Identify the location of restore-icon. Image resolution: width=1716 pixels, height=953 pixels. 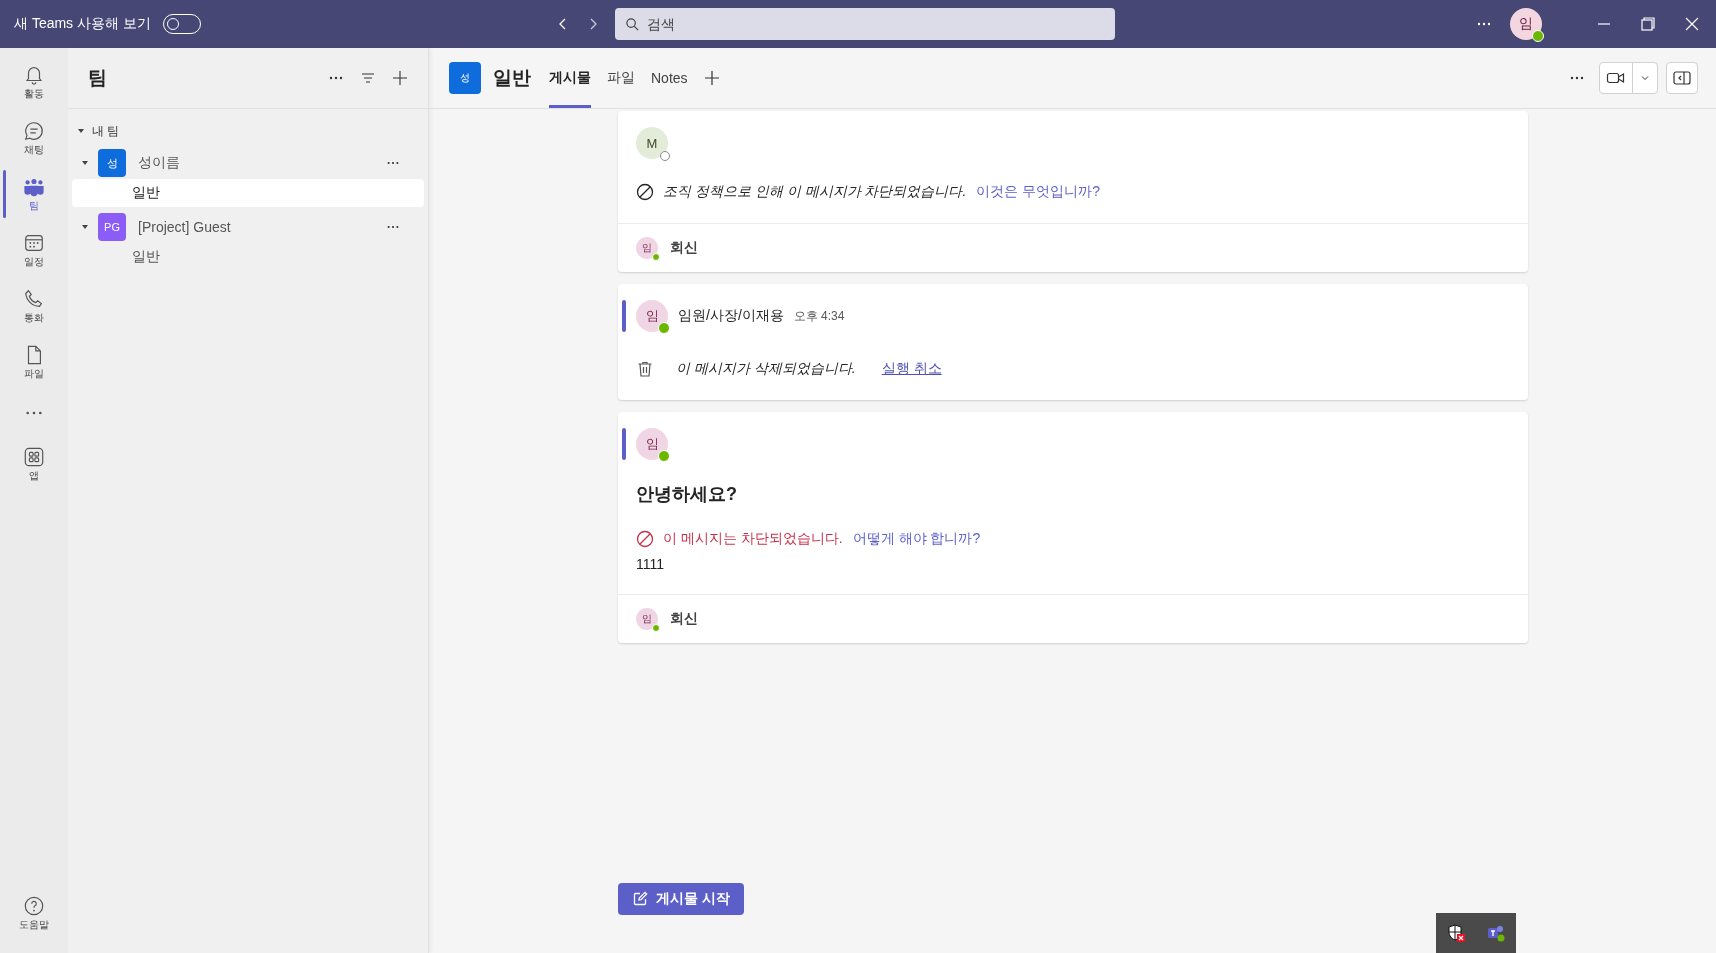
(1648, 24).